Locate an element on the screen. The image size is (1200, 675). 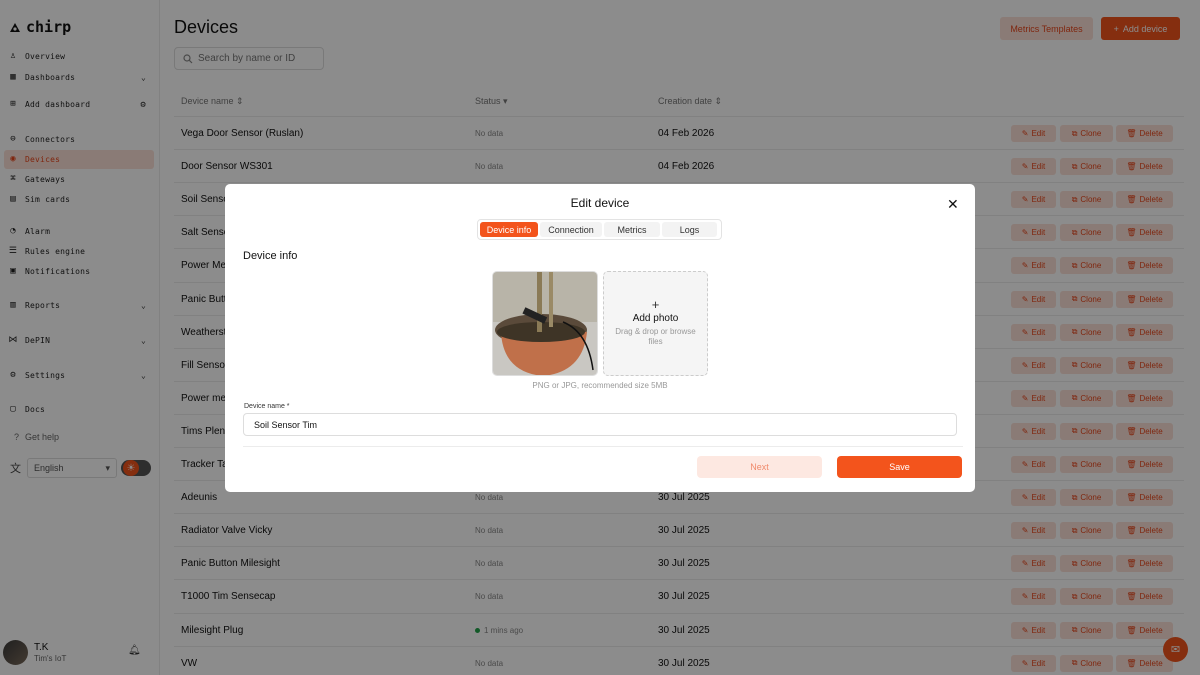
tab-connection: Connection is located at coordinates (571, 229).